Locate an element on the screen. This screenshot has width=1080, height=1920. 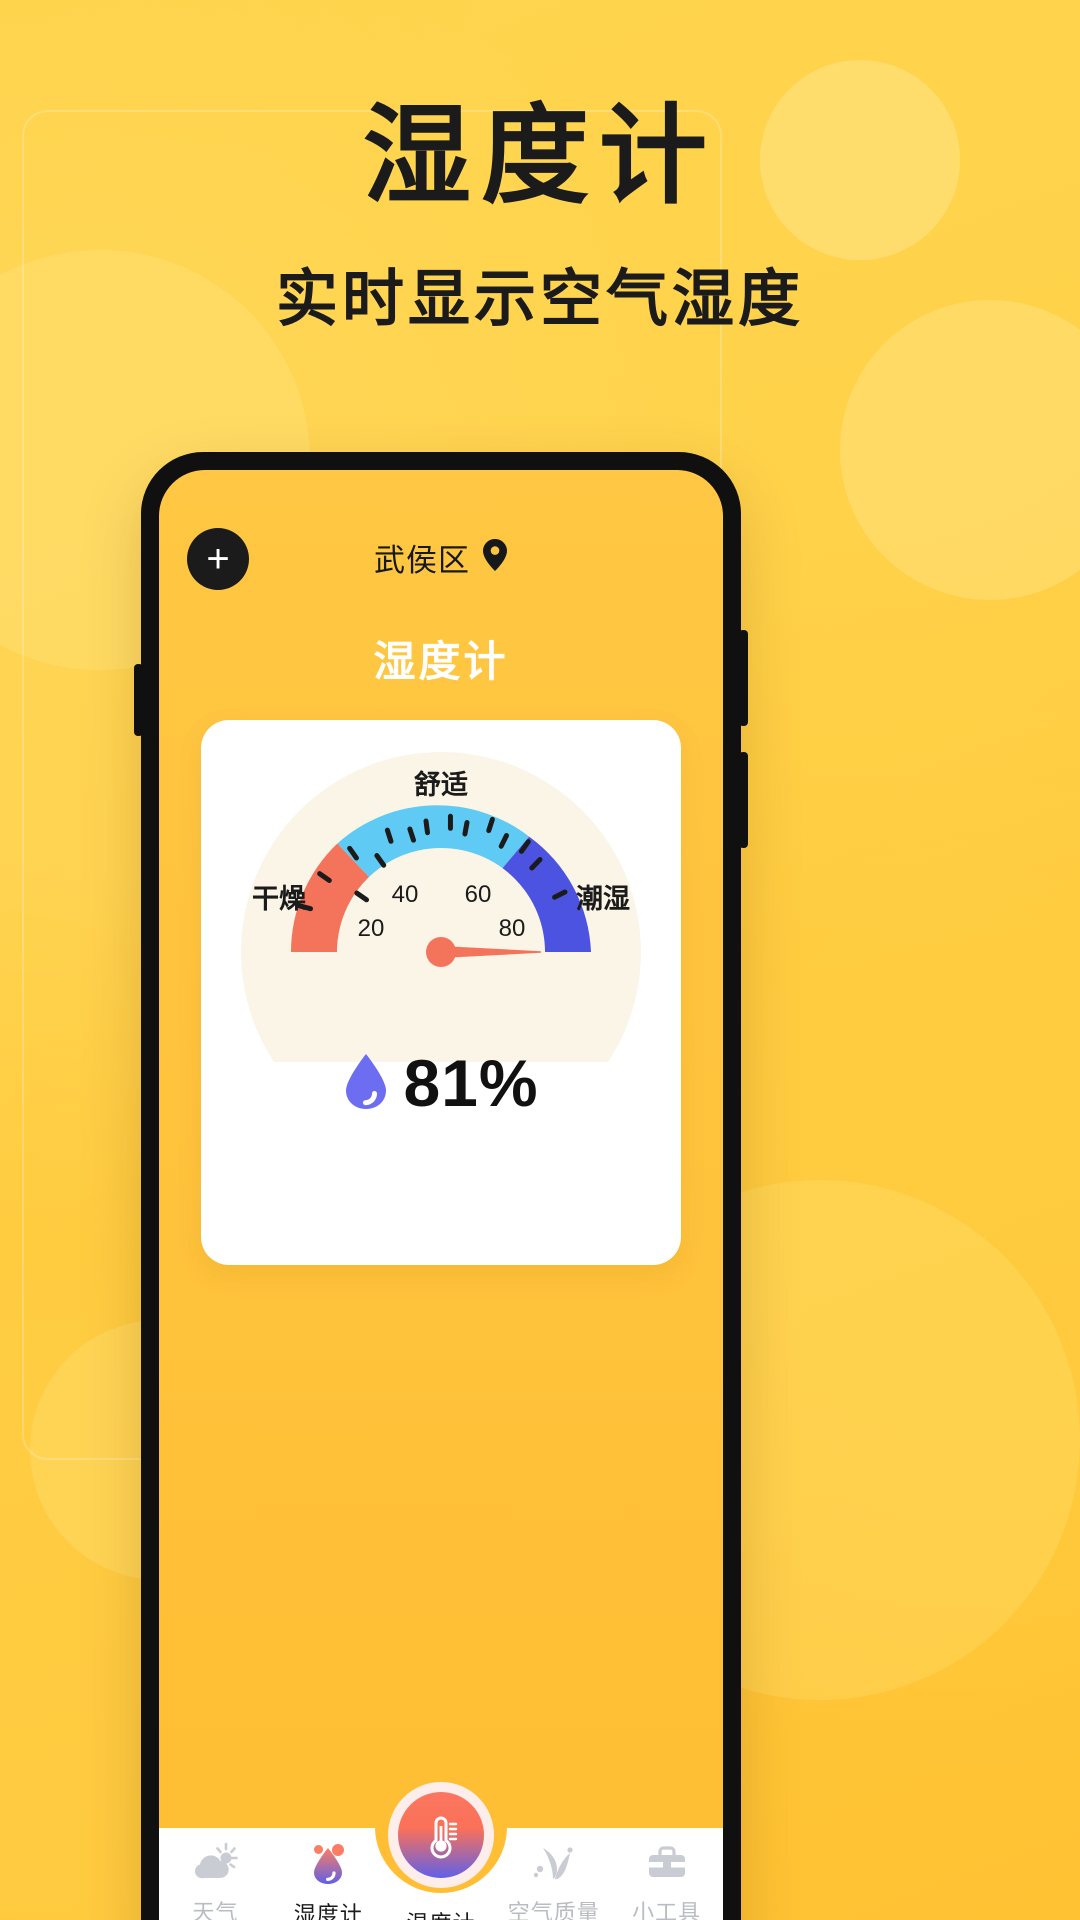
thermometer-icon is located at coordinates (440, 1835).